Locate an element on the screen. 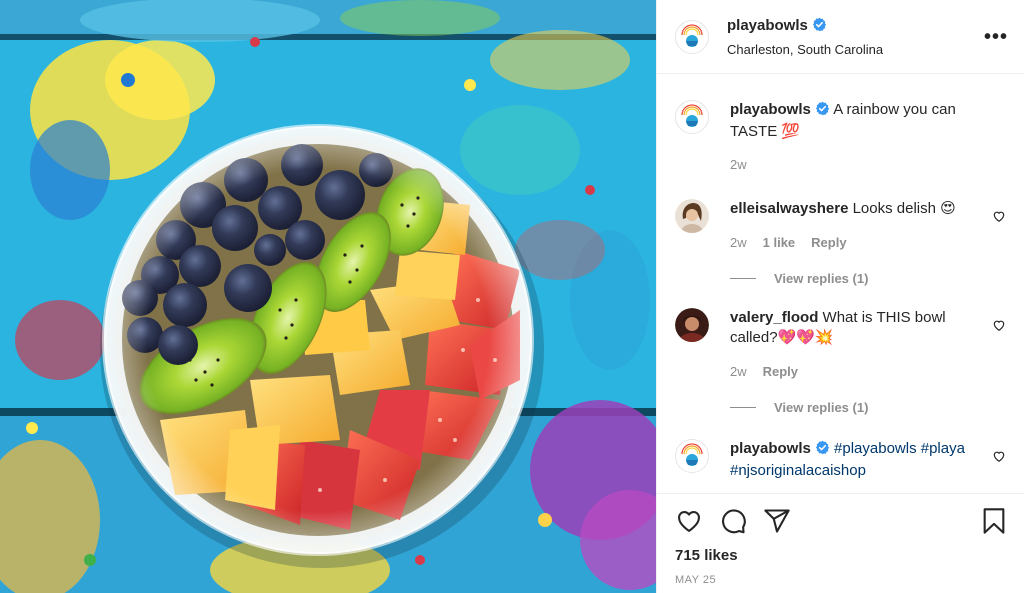 This screenshot has width=1024, height=593. more-icon: ••• is located at coordinates (996, 37).